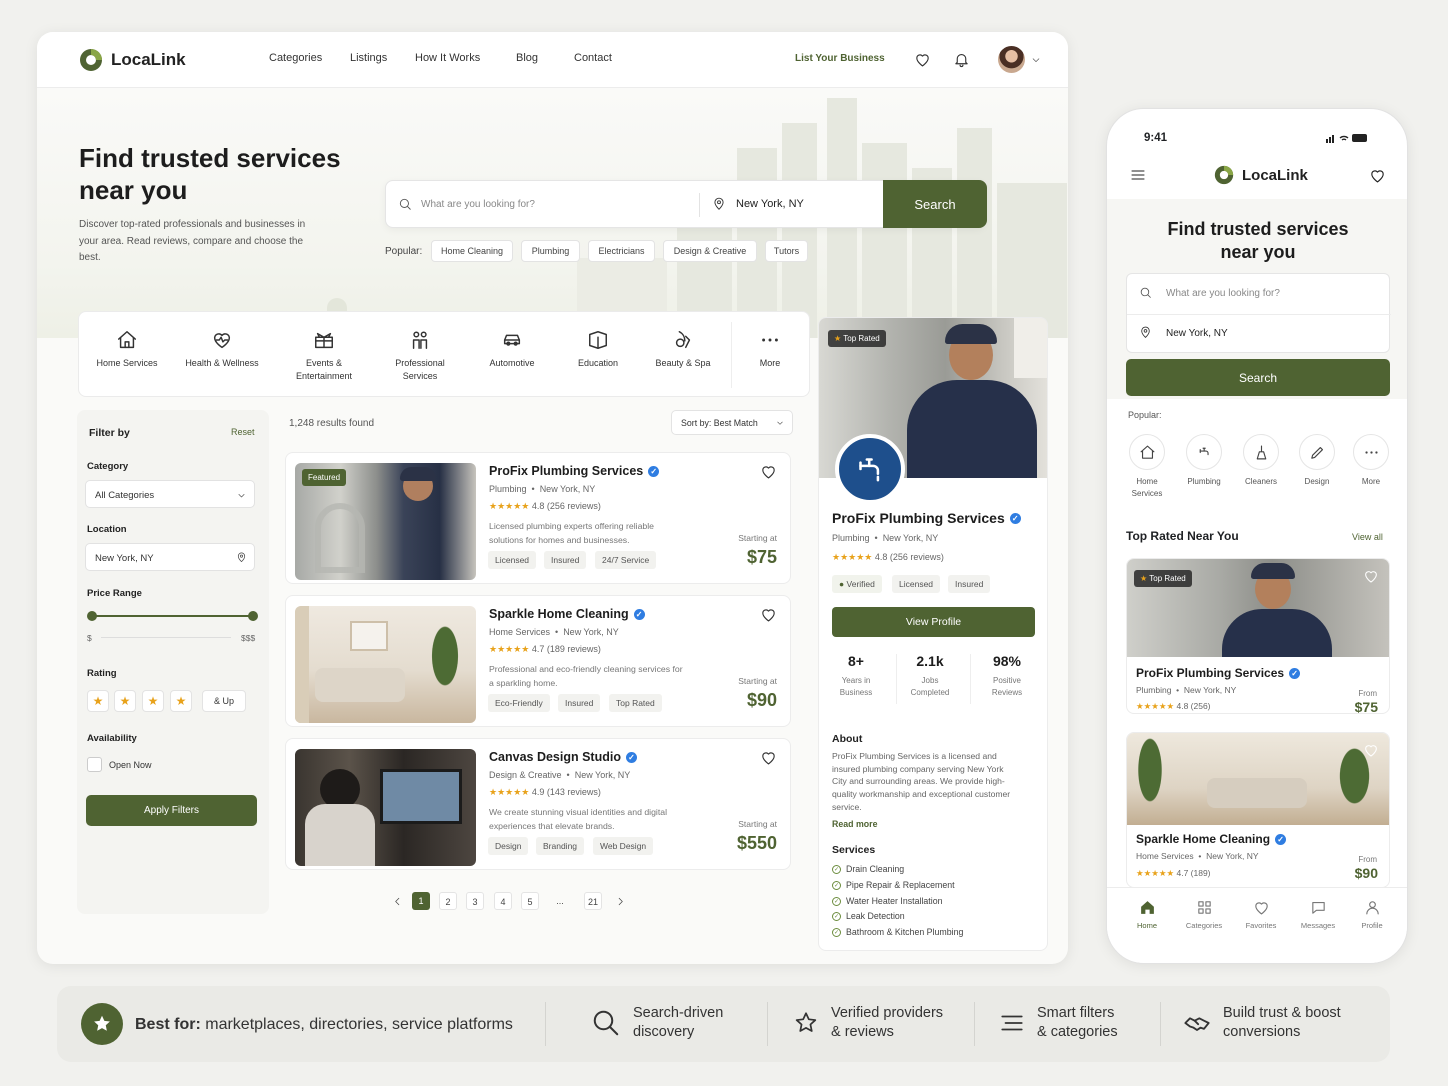 This screenshot has height=1086, width=1448. I want to click on more-dots-icon, so click(770, 340).